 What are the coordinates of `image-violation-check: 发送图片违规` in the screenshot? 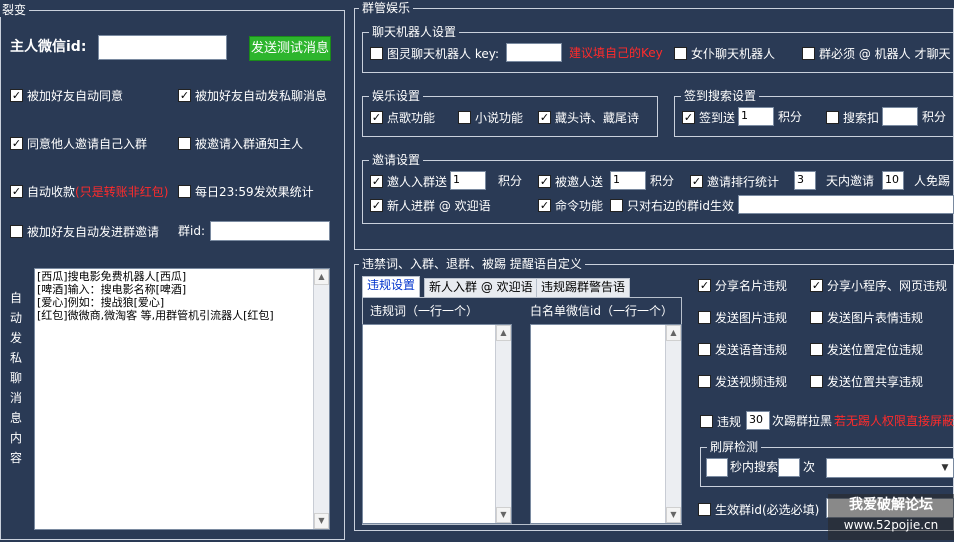 It's located at (742, 317).